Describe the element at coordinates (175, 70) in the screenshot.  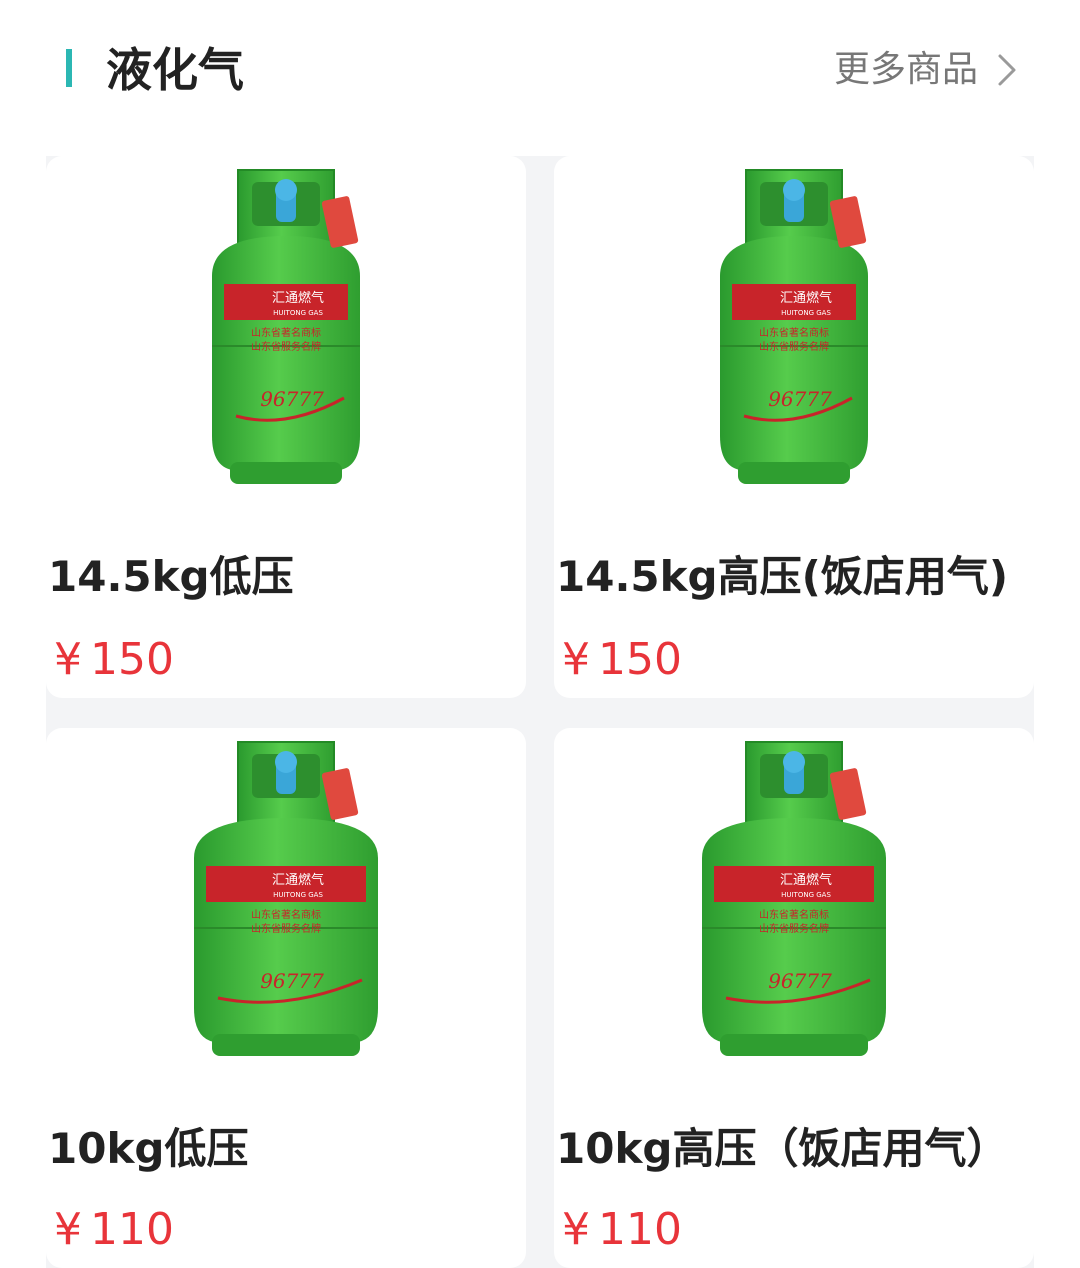
I see `section-title: 液化气` at that location.